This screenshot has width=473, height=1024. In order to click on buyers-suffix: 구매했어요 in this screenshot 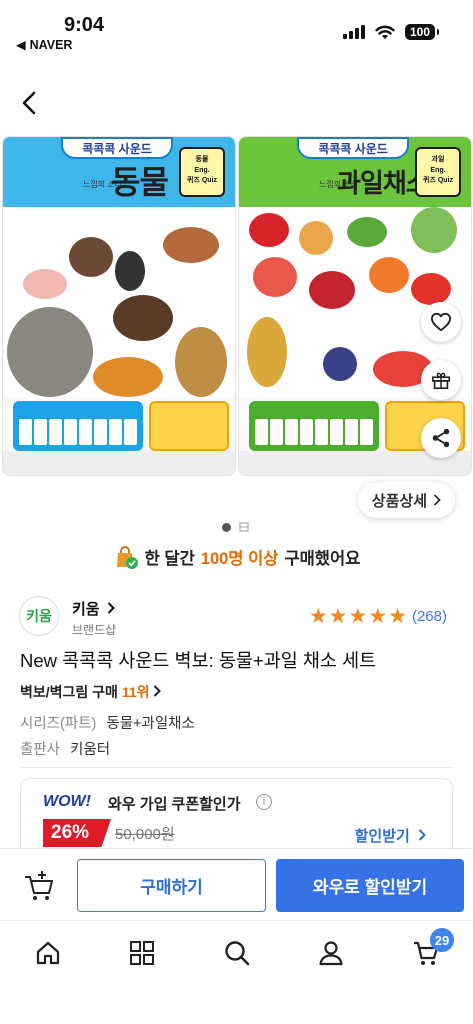, I will do `click(322, 559)`.